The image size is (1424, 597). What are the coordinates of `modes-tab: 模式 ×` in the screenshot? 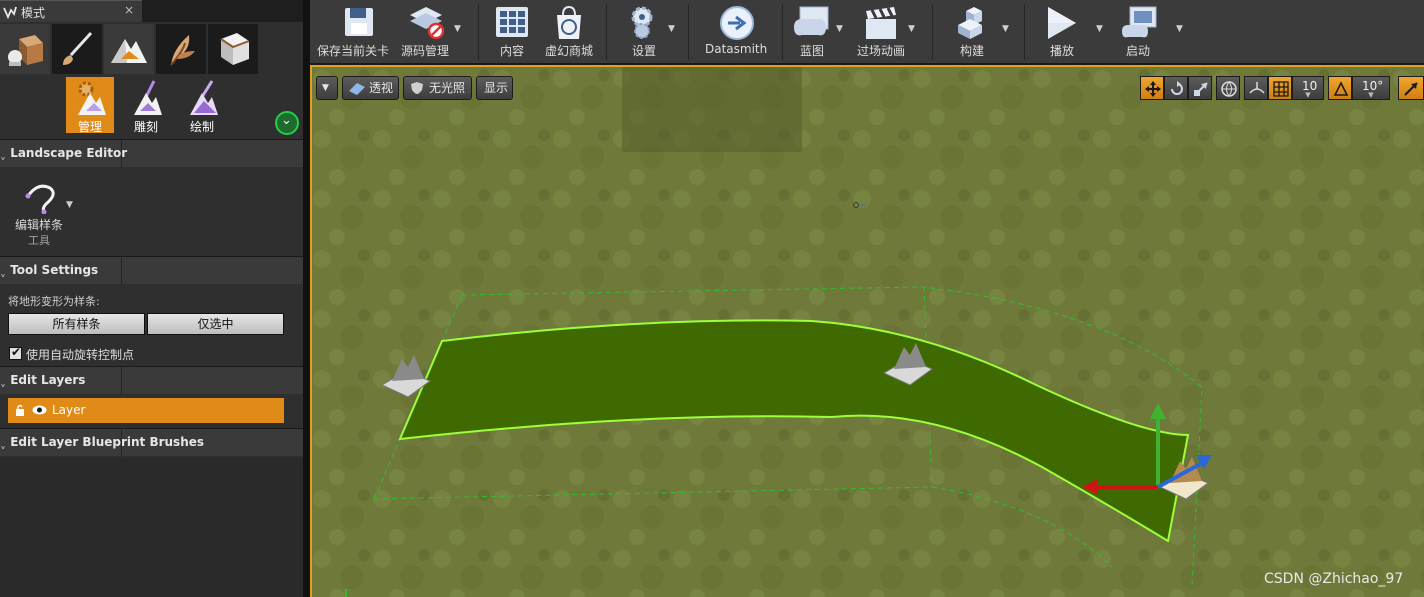 It's located at (71, 11).